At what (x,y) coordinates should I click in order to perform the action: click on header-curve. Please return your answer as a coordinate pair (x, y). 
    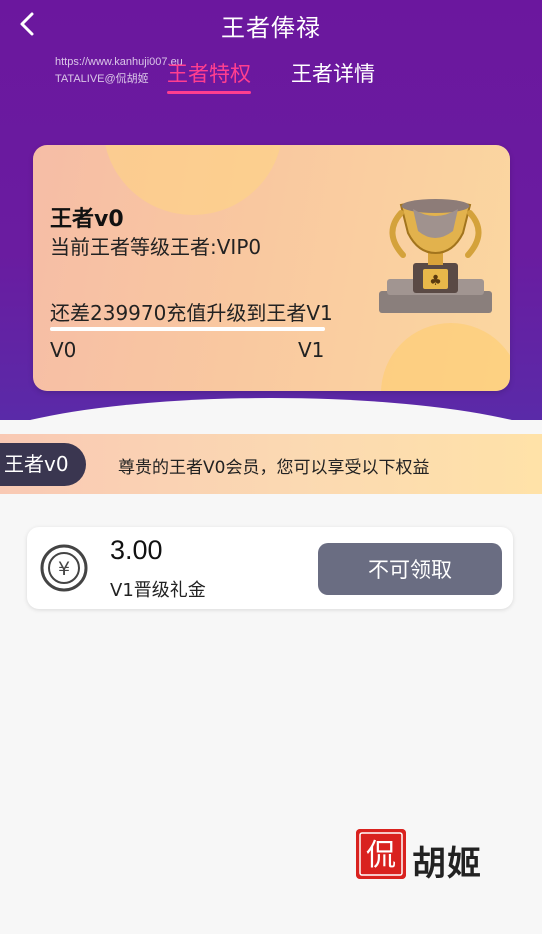
    Looking at the image, I should click on (271, 409).